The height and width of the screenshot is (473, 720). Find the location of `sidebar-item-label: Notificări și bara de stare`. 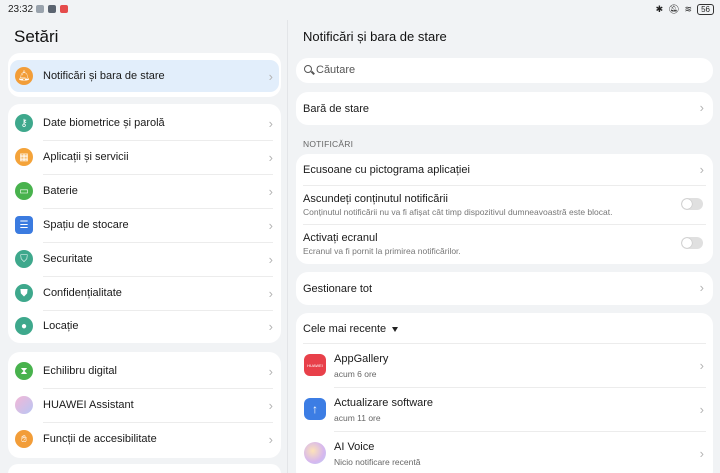

sidebar-item-label: Notificări și bara de stare is located at coordinates (104, 76).